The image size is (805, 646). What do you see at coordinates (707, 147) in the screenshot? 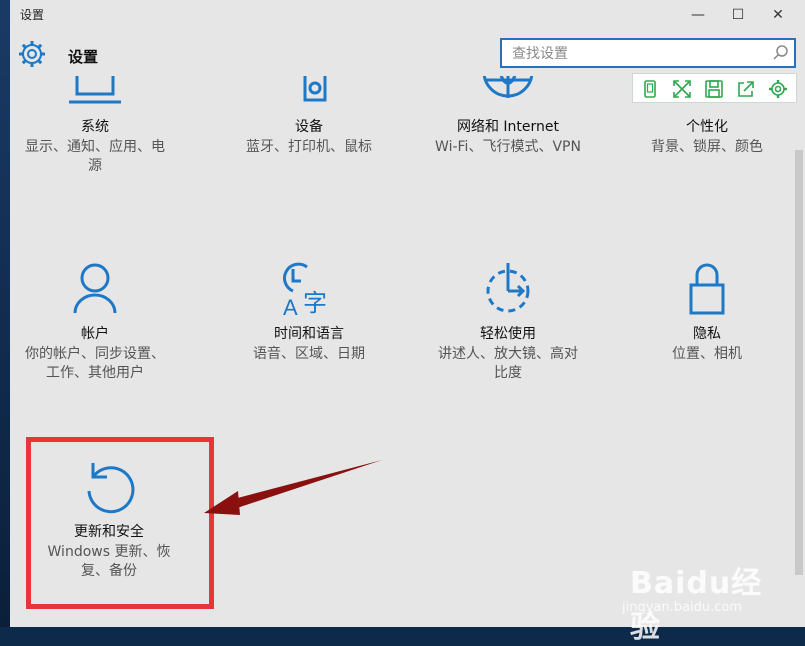
I see `tile-desc: 背景、锁屏、颜色` at bounding box center [707, 147].